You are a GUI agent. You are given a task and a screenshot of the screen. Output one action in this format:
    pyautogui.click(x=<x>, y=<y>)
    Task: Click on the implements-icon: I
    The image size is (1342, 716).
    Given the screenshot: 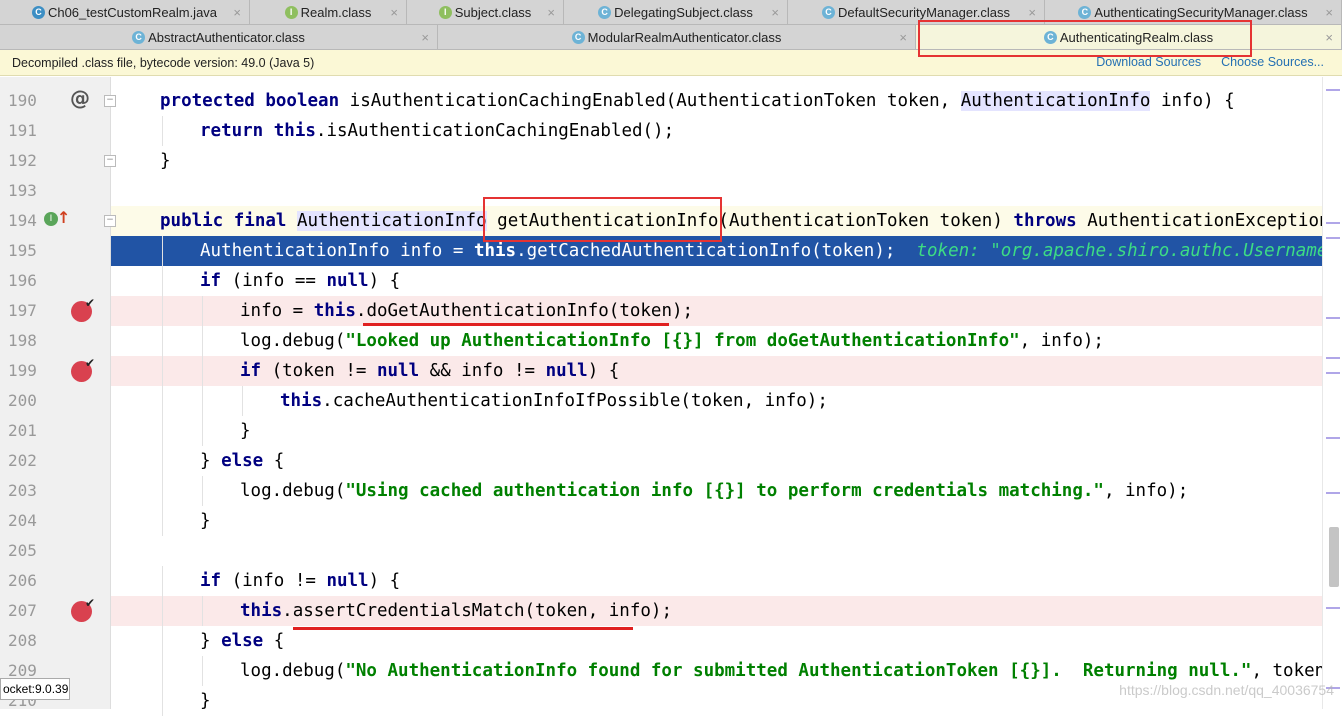 What is the action you would take?
    pyautogui.click(x=51, y=219)
    